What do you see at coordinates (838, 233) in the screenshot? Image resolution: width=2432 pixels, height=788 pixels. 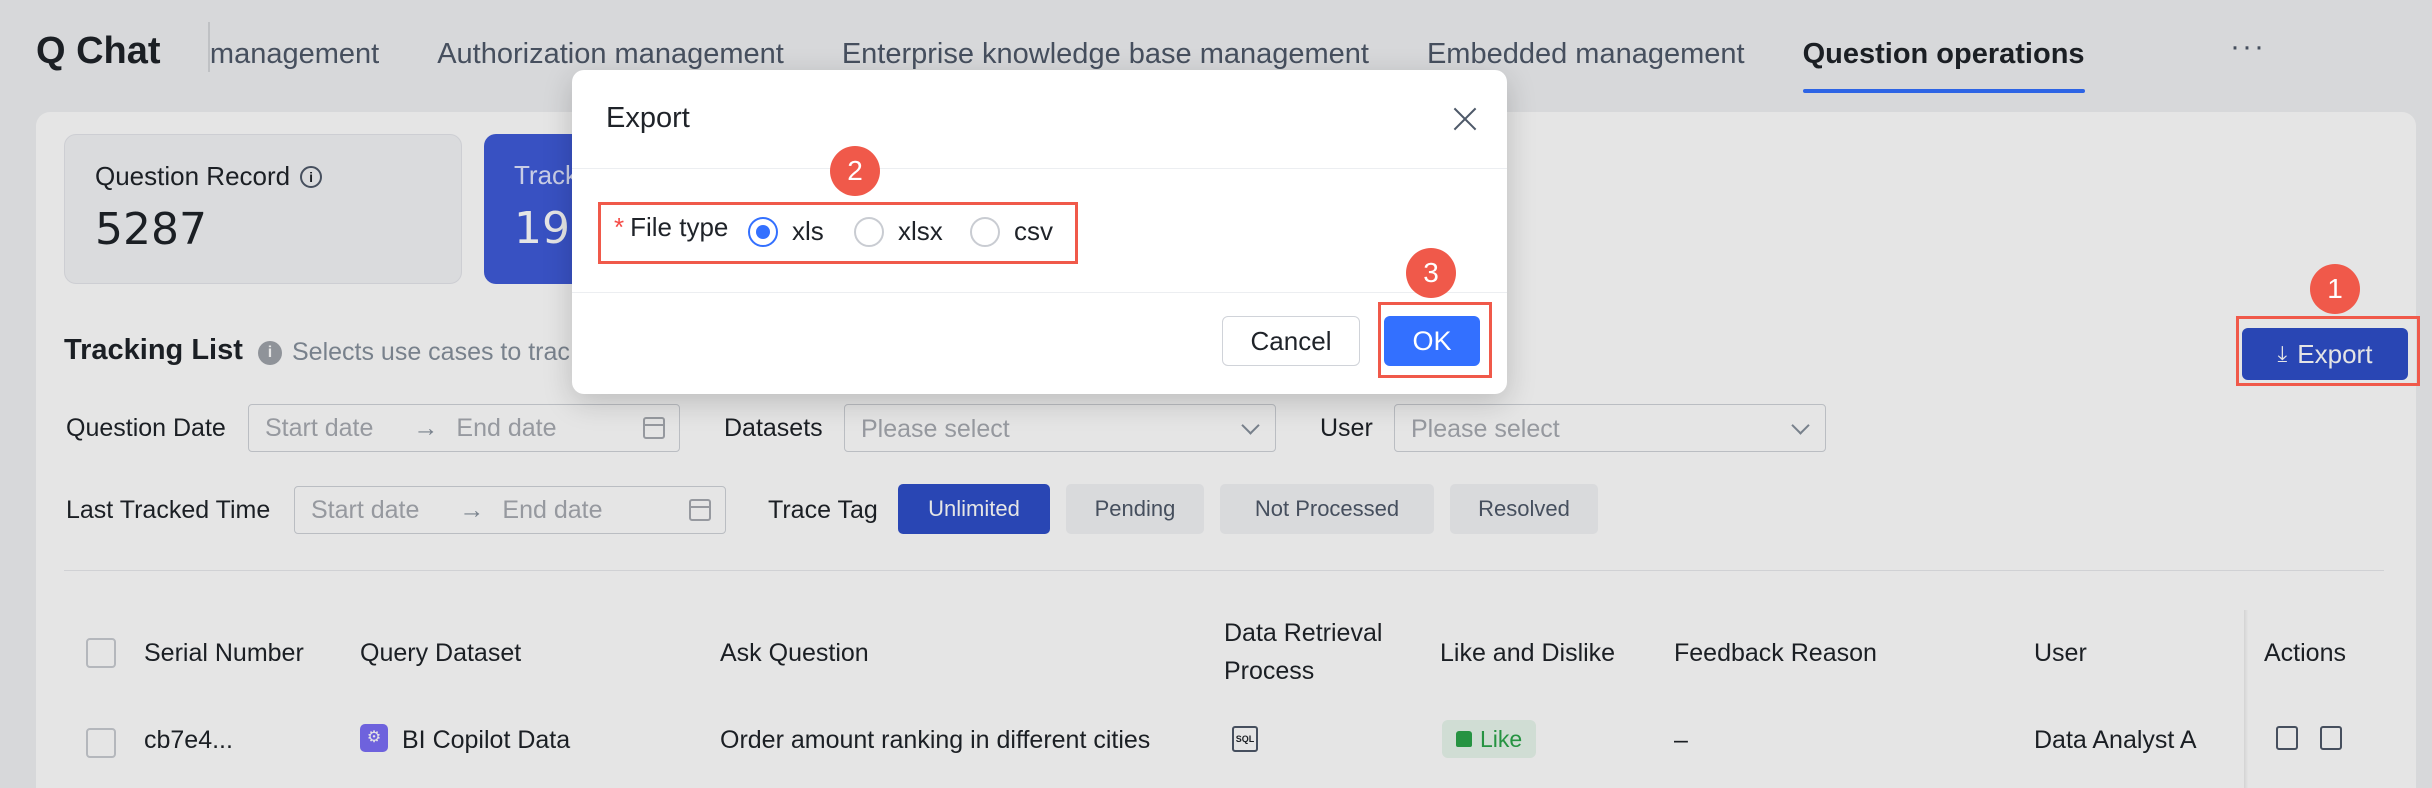 I see `highlight-file-type` at bounding box center [838, 233].